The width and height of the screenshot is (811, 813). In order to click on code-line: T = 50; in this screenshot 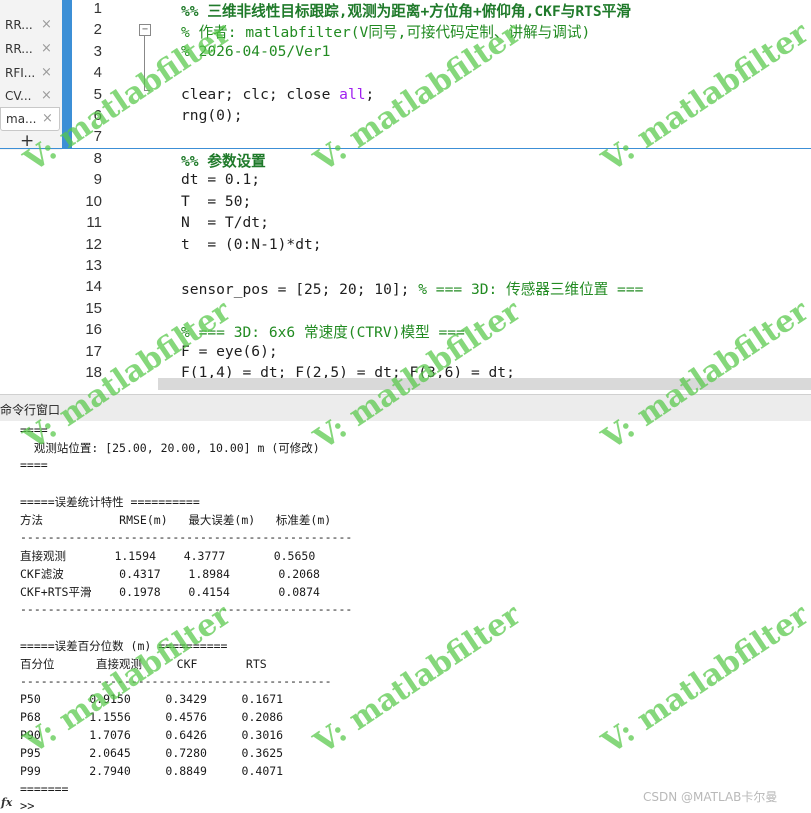, I will do `click(216, 201)`.